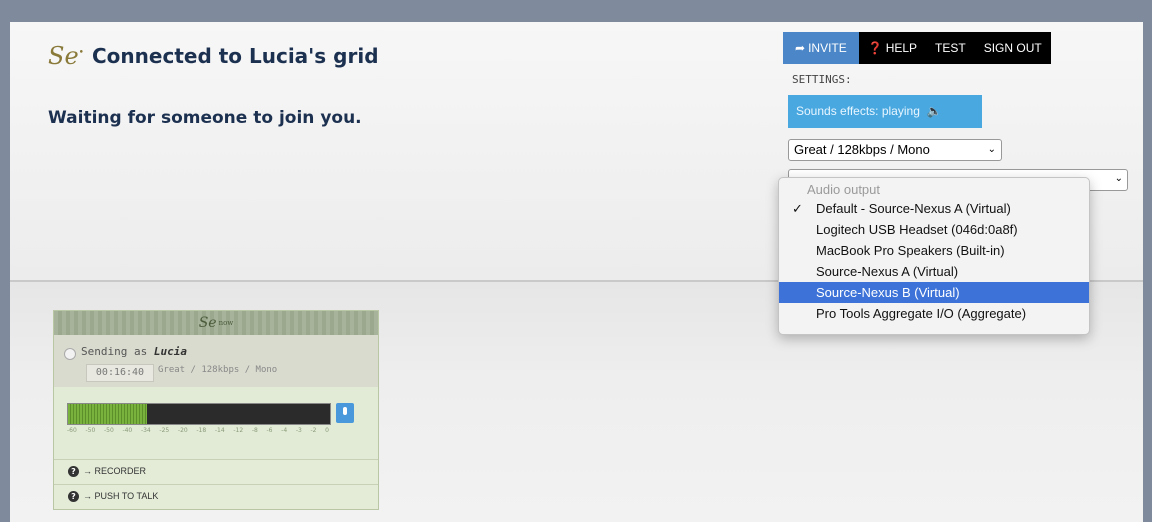 The width and height of the screenshot is (1152, 522). Describe the element at coordinates (284, 430) in the screenshot. I see `meter-scale-tick: -4` at that location.